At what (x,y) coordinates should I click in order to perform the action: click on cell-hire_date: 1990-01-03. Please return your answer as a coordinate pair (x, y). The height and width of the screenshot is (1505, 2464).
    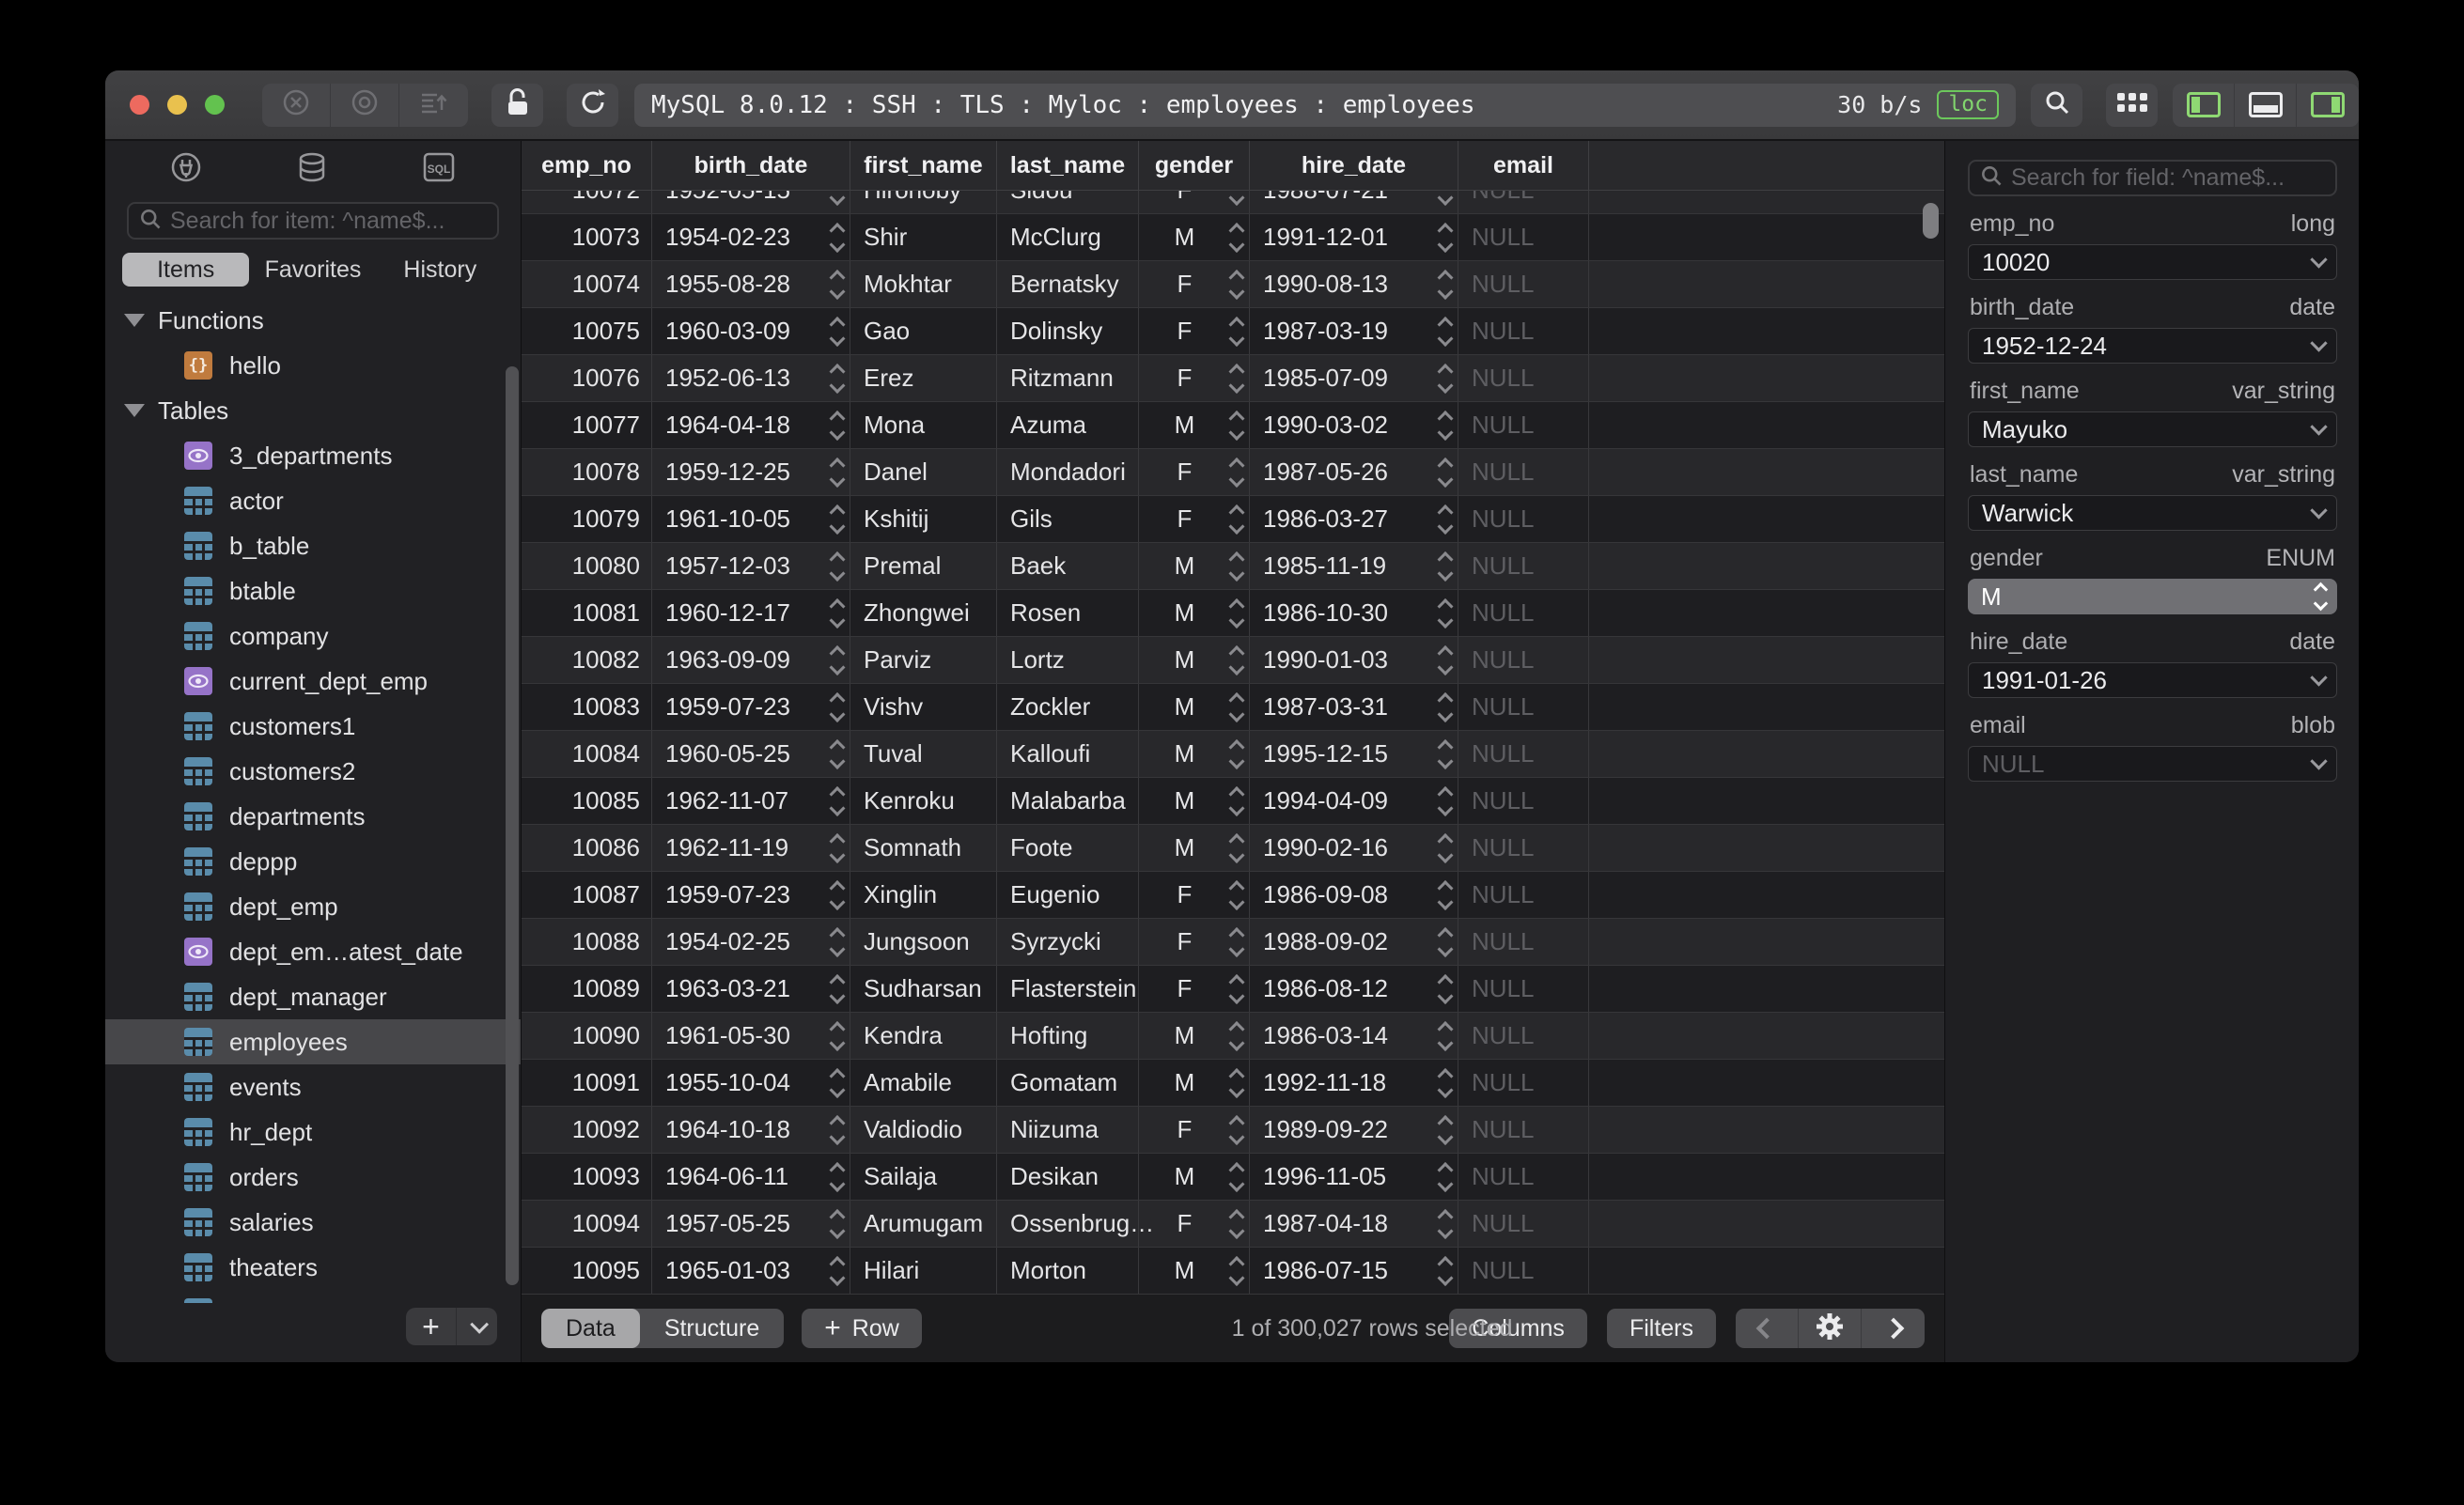
    Looking at the image, I should click on (1354, 660).